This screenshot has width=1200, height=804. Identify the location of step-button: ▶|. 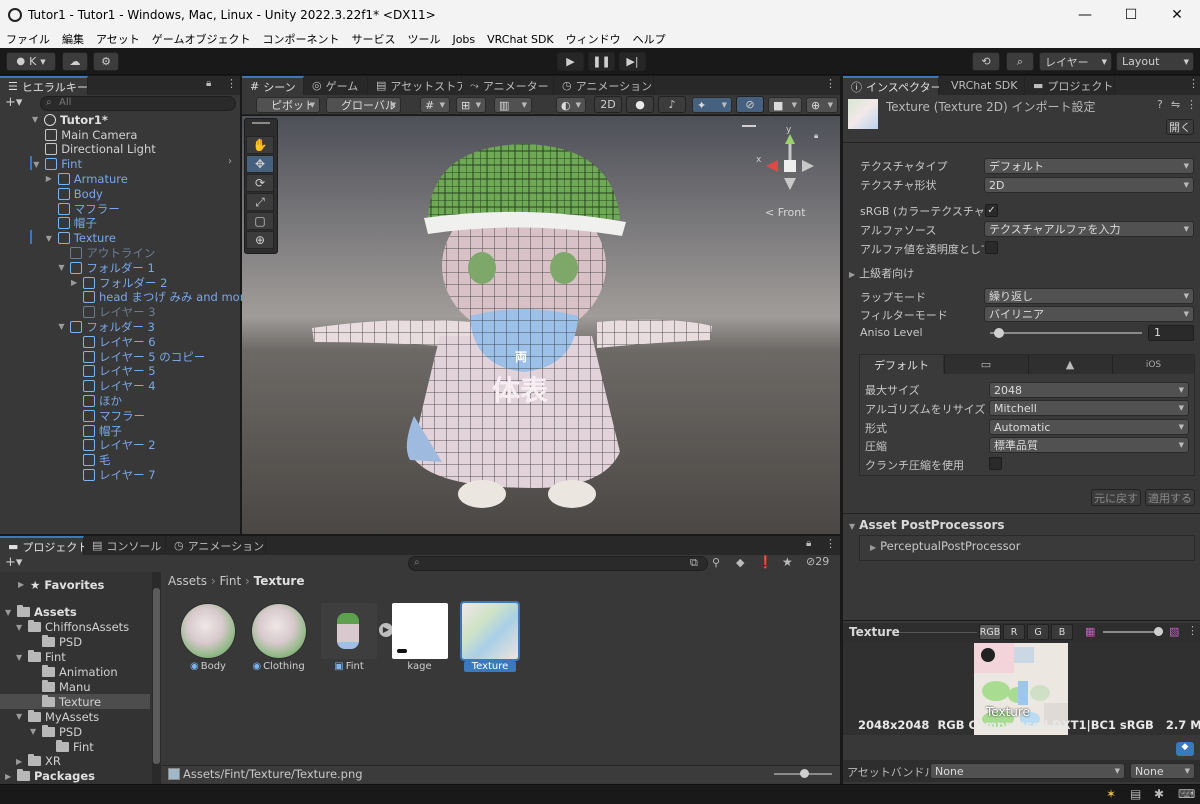
(632, 61).